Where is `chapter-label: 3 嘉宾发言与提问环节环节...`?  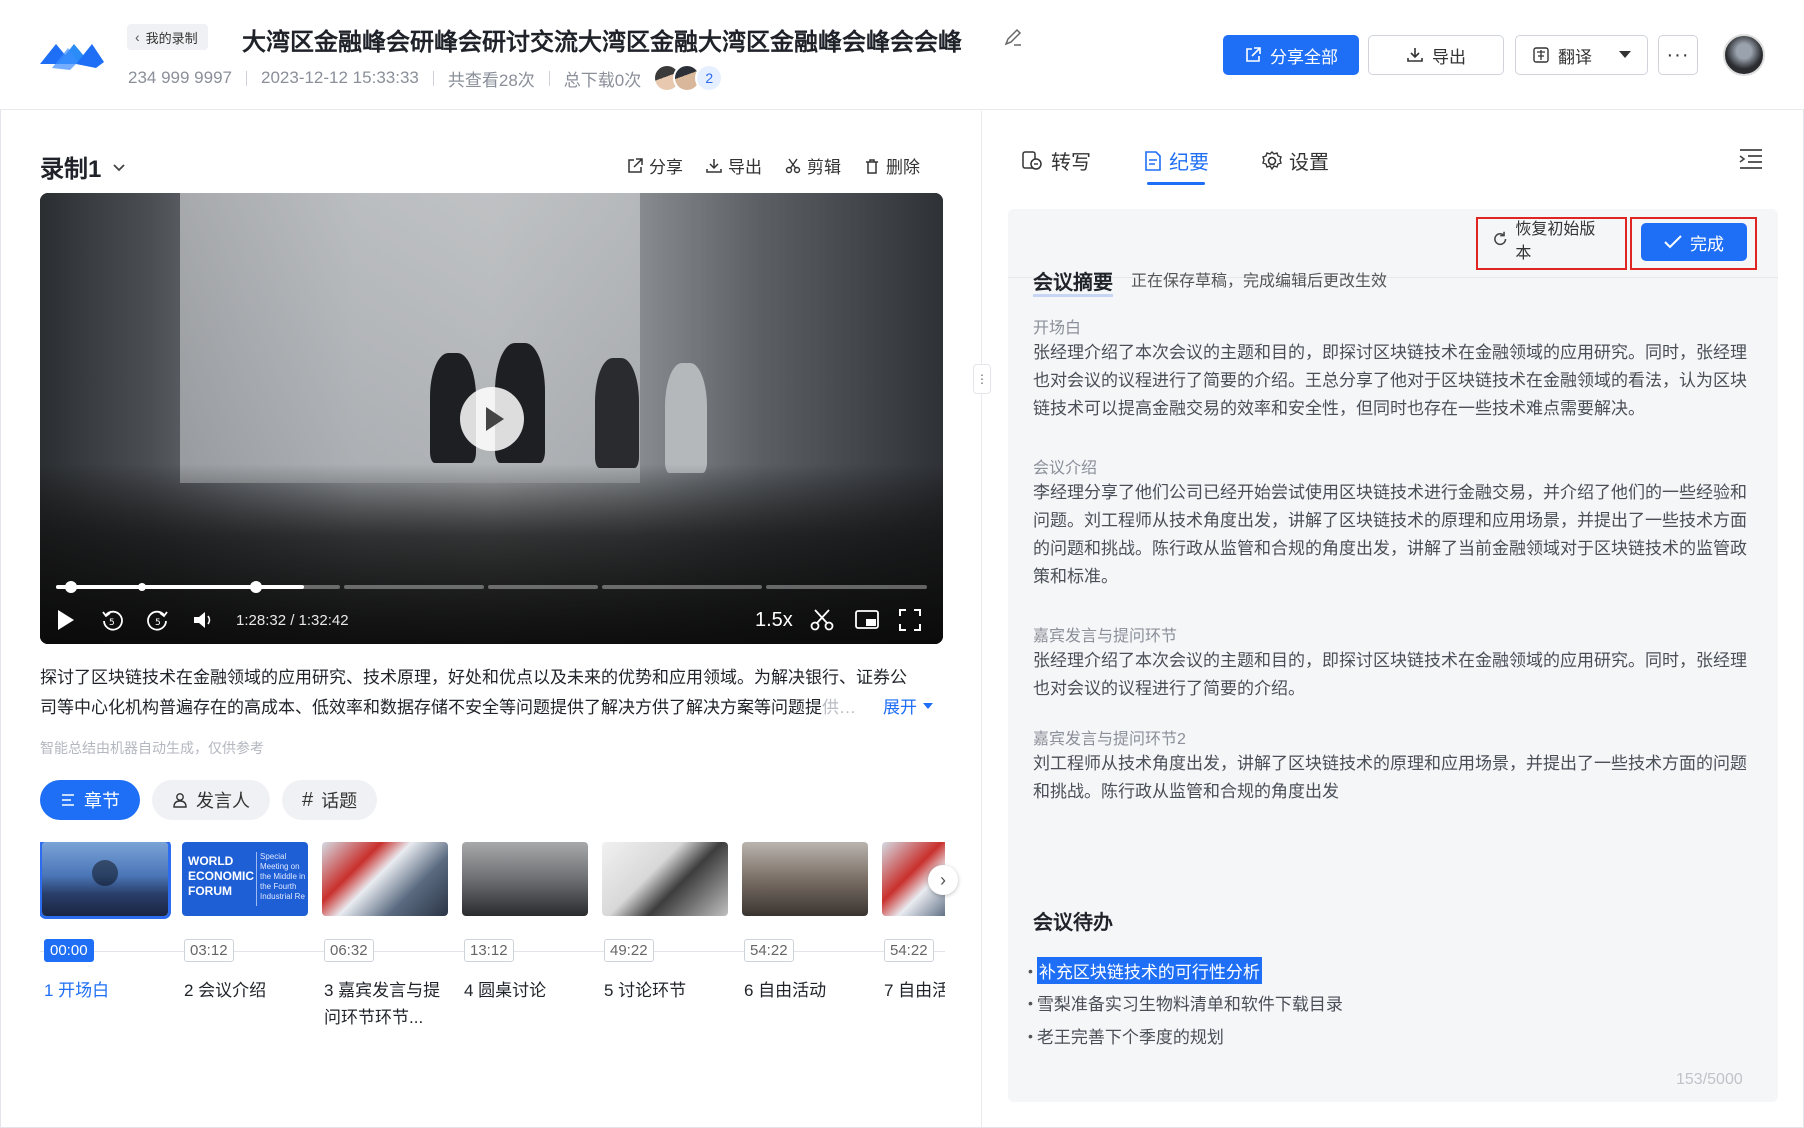
chapter-label: 3 嘉宾发言与提问环节环节... is located at coordinates (382, 1004).